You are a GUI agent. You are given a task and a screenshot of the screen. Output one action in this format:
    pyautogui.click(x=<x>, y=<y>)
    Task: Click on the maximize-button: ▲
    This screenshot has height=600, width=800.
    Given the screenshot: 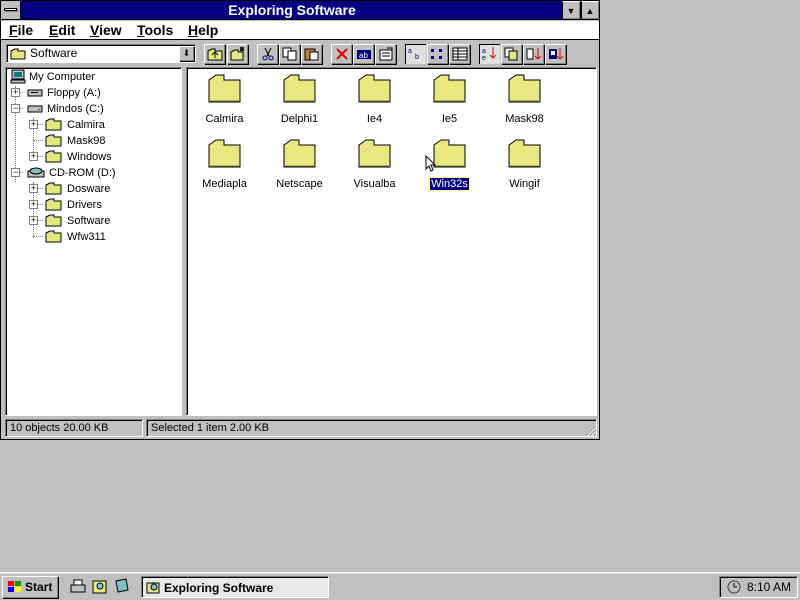 What is the action you would take?
    pyautogui.click(x=590, y=10)
    